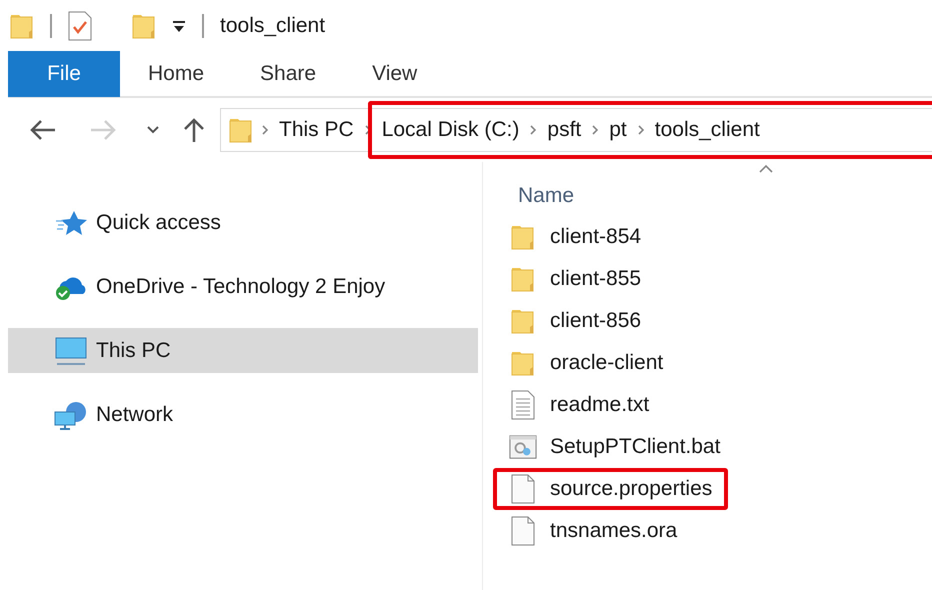  Describe the element at coordinates (395, 74) in the screenshot. I see `ribbon-tab: View` at that location.